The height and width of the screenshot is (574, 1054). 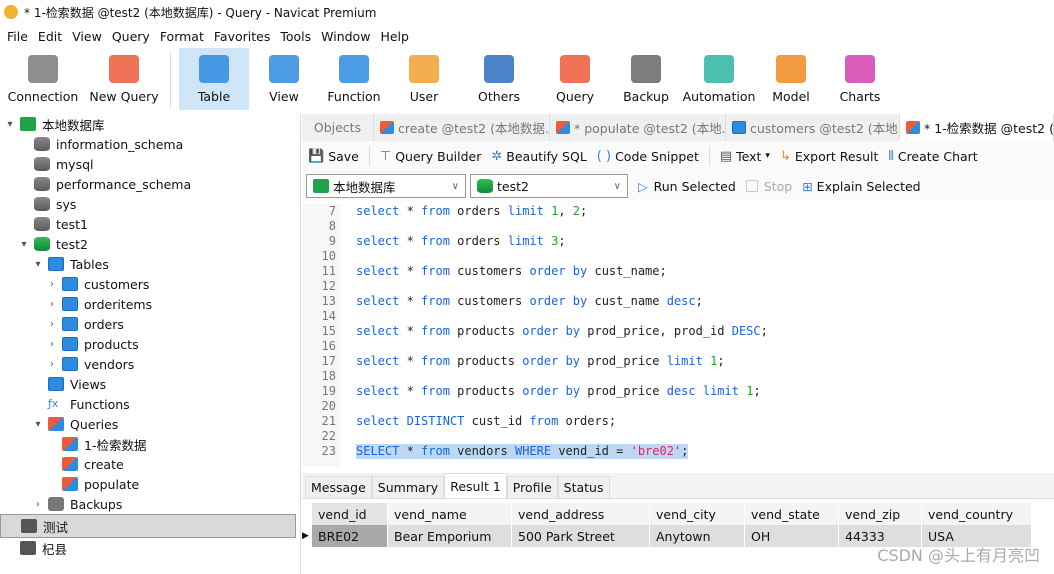 What do you see at coordinates (150, 548) in the screenshot?
I see `tree-item-杞县: 杞县` at bounding box center [150, 548].